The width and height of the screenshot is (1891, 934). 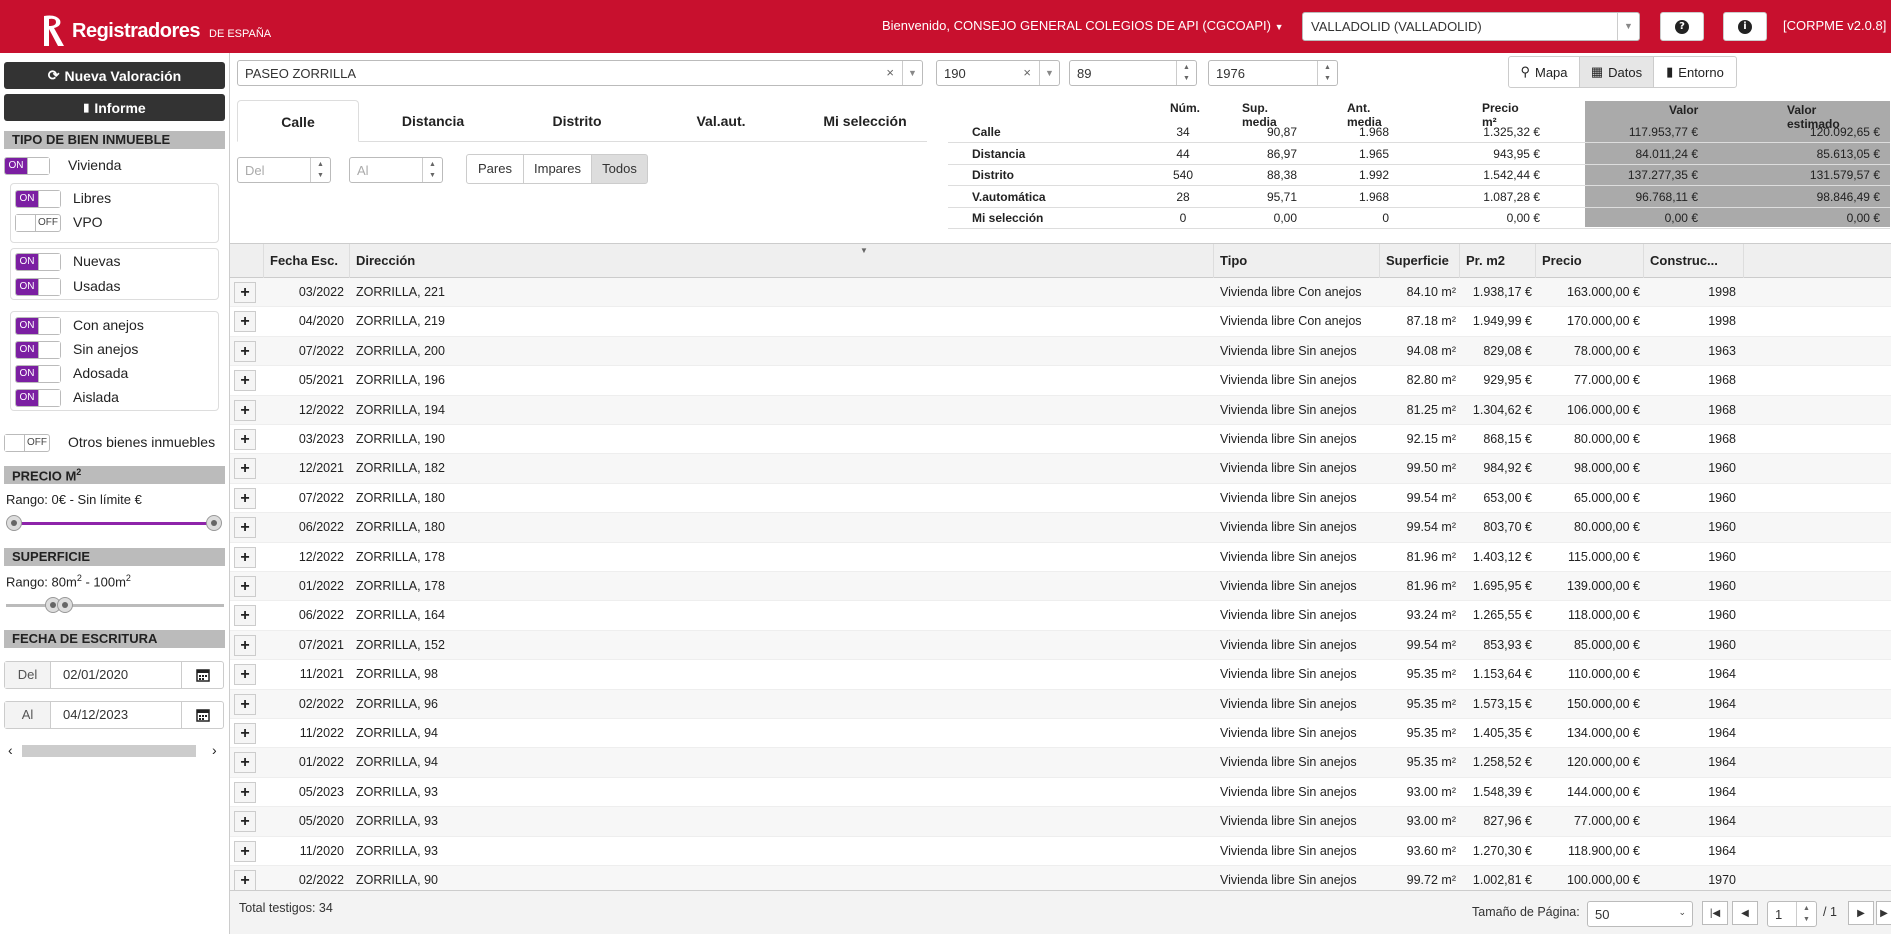 I want to click on filter-impares-button: Impares, so click(x=557, y=169).